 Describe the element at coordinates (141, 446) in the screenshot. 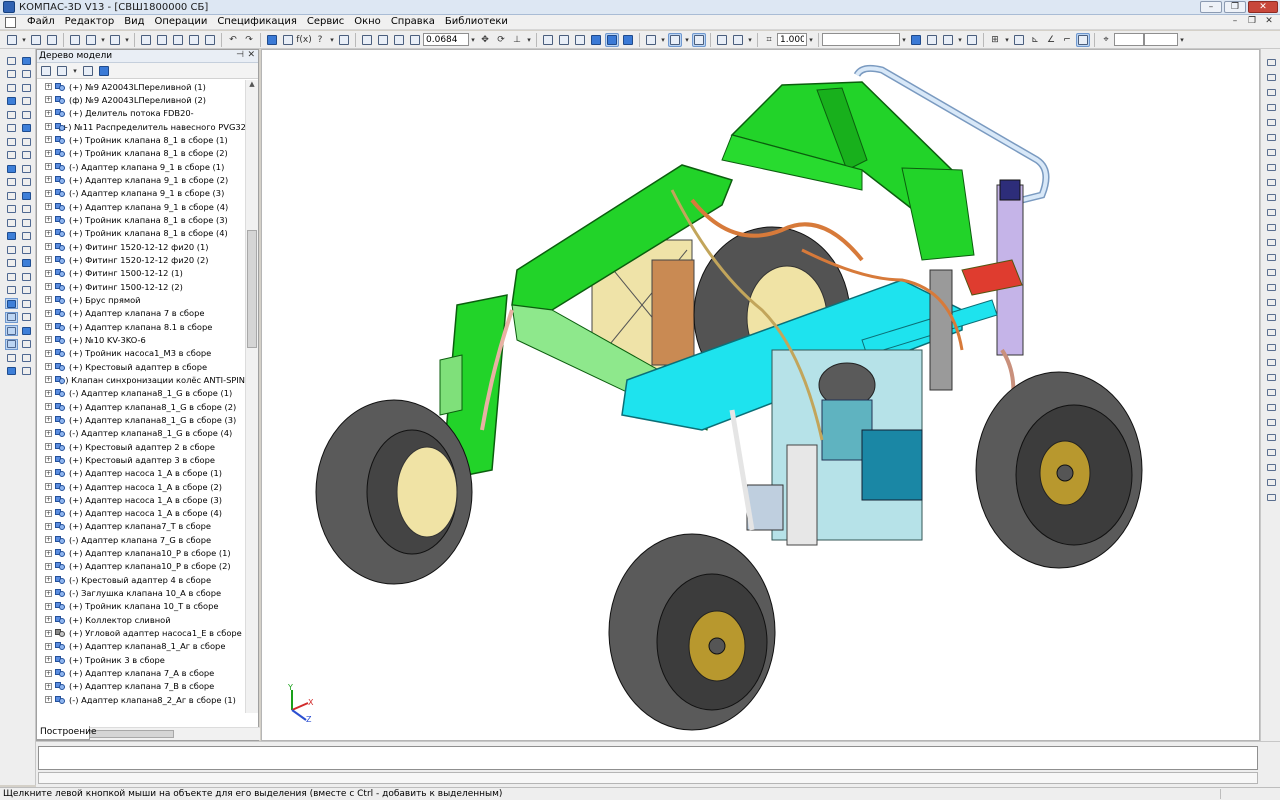

I see `tree-item: + (+) Крестовый адаптер 2 в сборе` at that location.